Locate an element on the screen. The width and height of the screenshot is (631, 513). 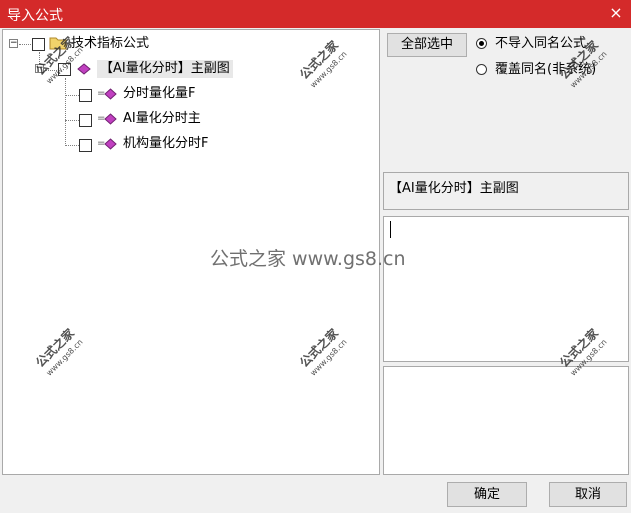
select-all-button: 全部选中 is located at coordinates (427, 45).